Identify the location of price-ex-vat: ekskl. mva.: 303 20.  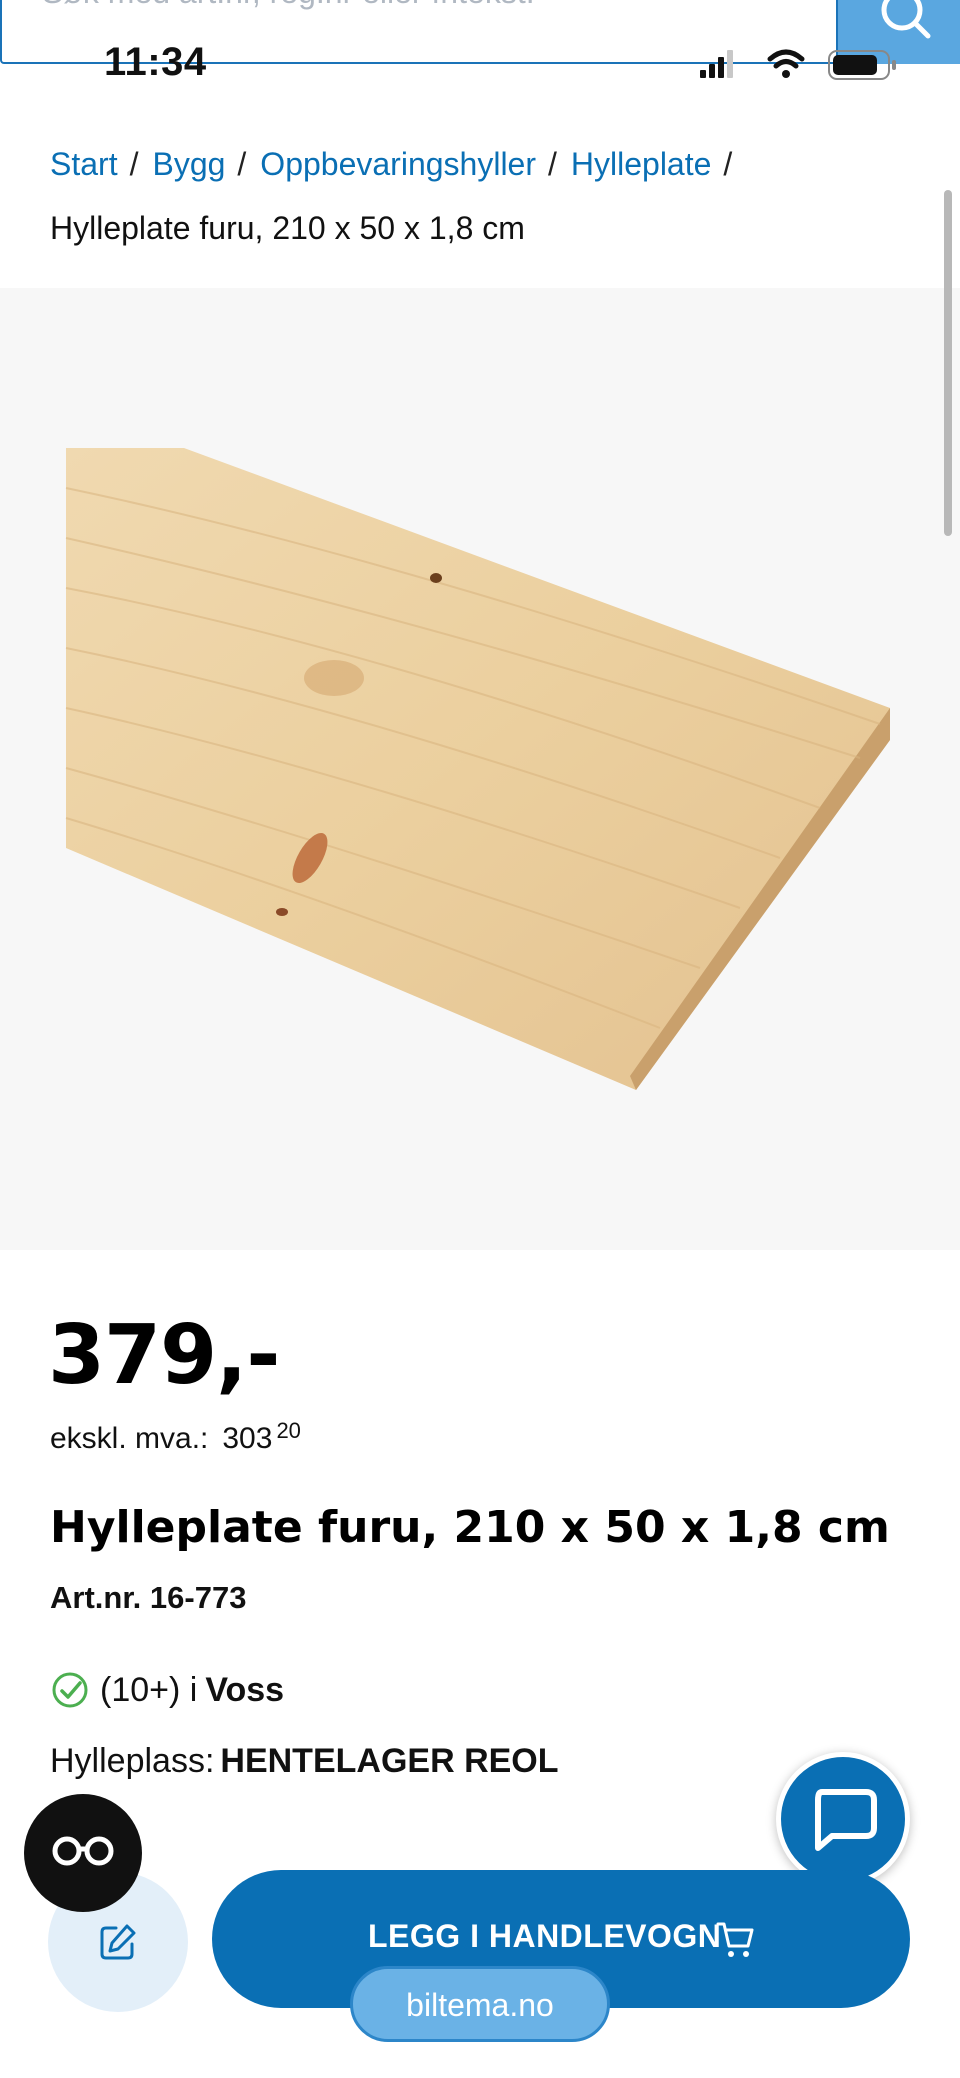
(175, 1437).